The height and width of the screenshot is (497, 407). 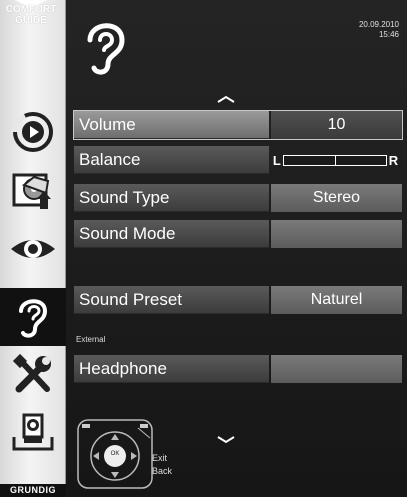 What do you see at coordinates (378, 24) in the screenshot?
I see `current-date: 20.09.2010` at bounding box center [378, 24].